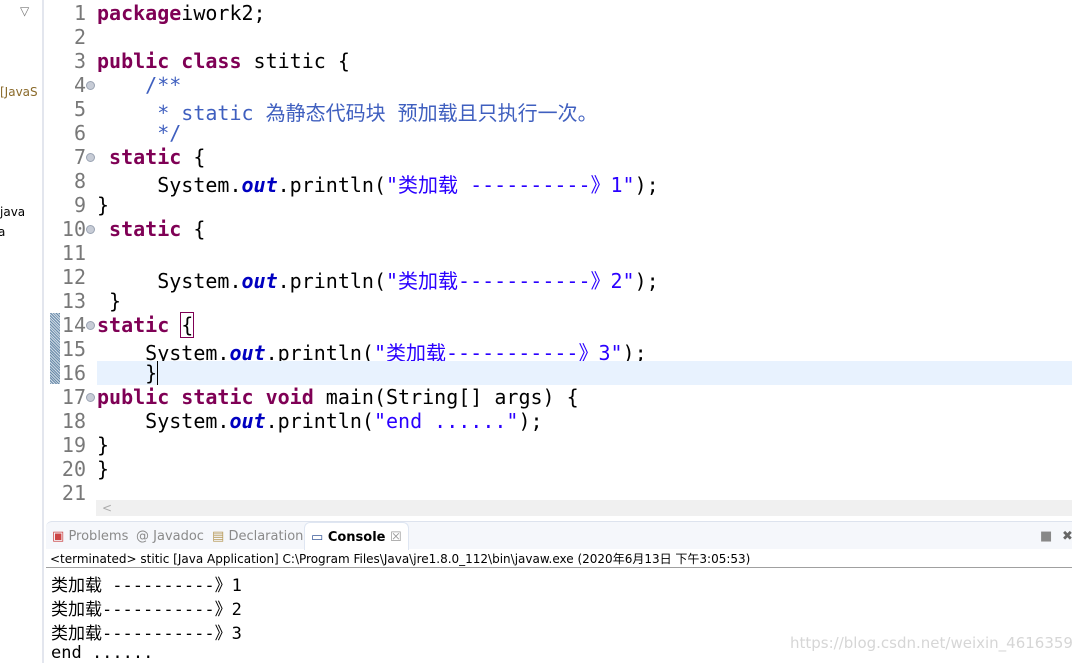 This screenshot has width=1072, height=667. I want to click on watermark: https://blog.csdn.net/weixin_46163590, so click(931, 643).